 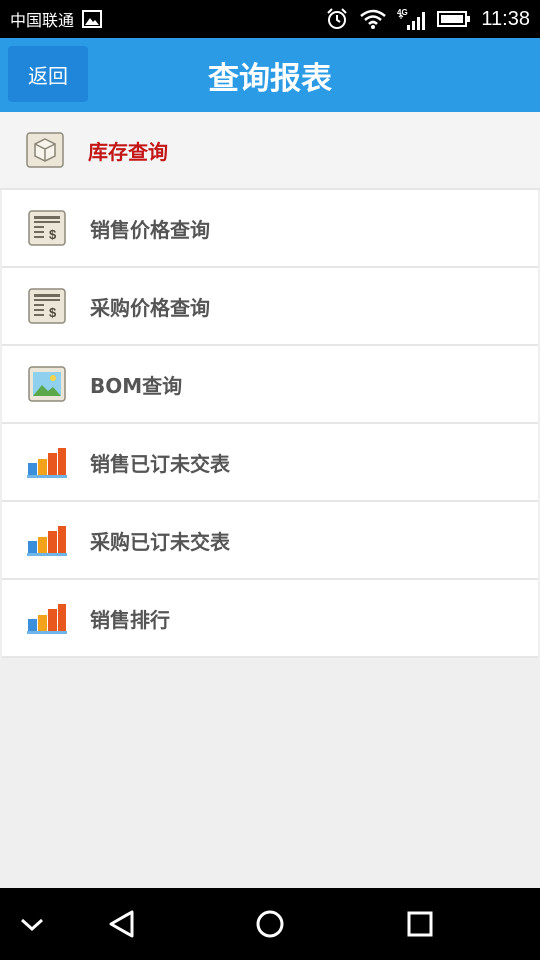 I want to click on box-icon, so click(x=45, y=150).